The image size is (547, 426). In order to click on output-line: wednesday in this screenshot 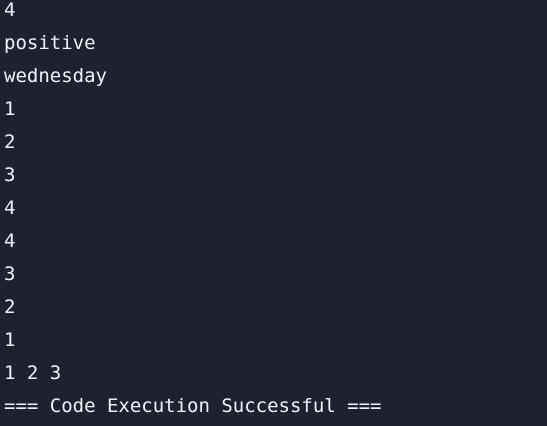, I will do `click(55, 76)`.